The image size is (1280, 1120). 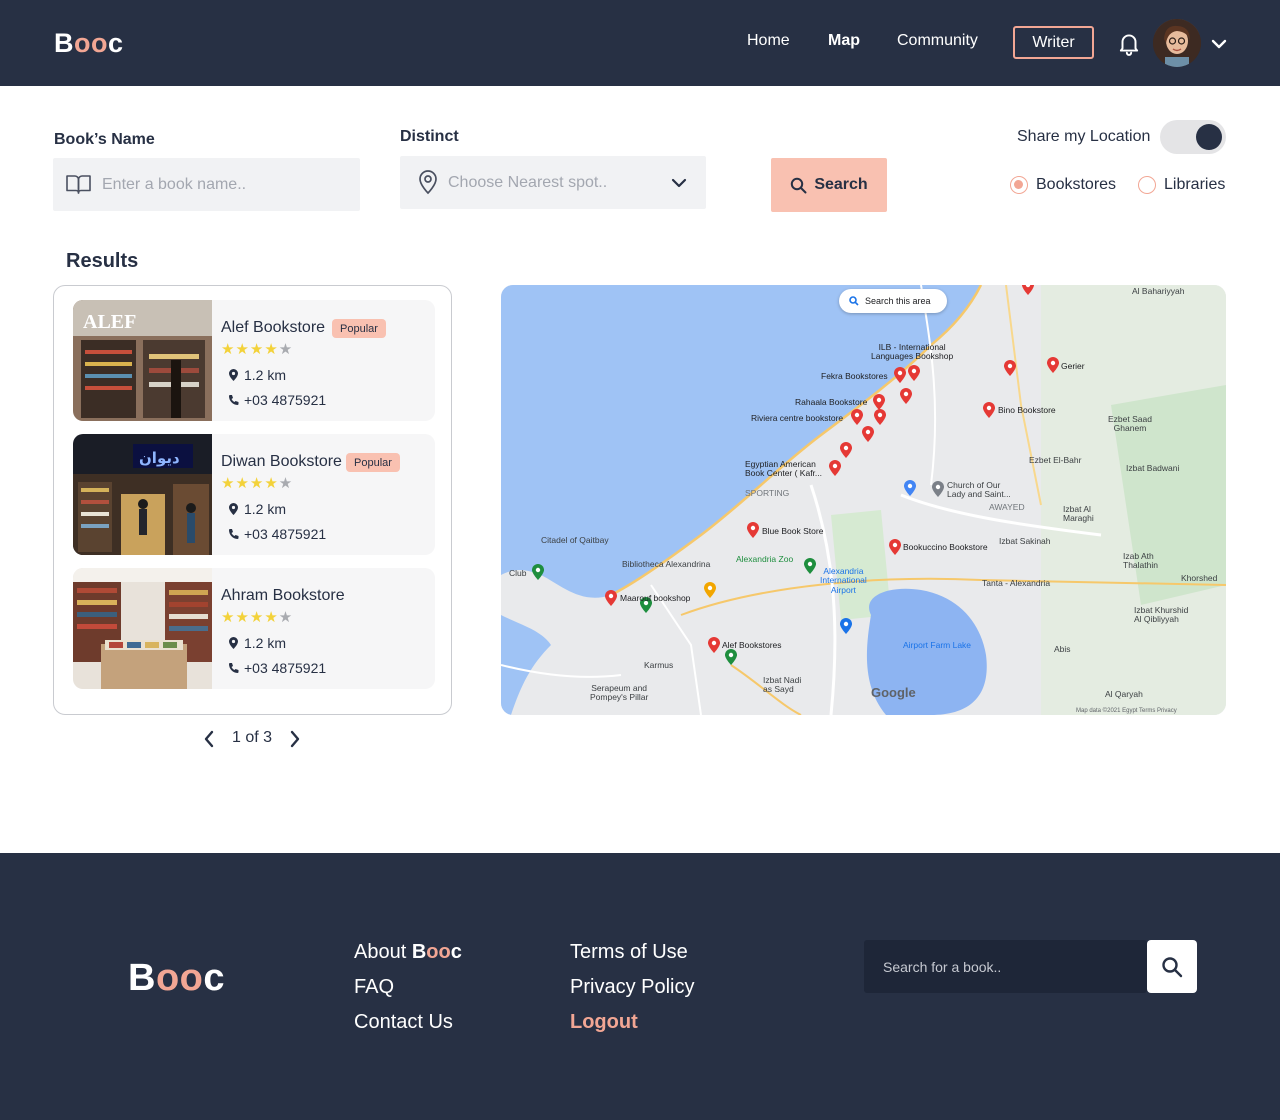 What do you see at coordinates (1016, 583) in the screenshot?
I see `map-label: Tanta - Alexandria` at bounding box center [1016, 583].